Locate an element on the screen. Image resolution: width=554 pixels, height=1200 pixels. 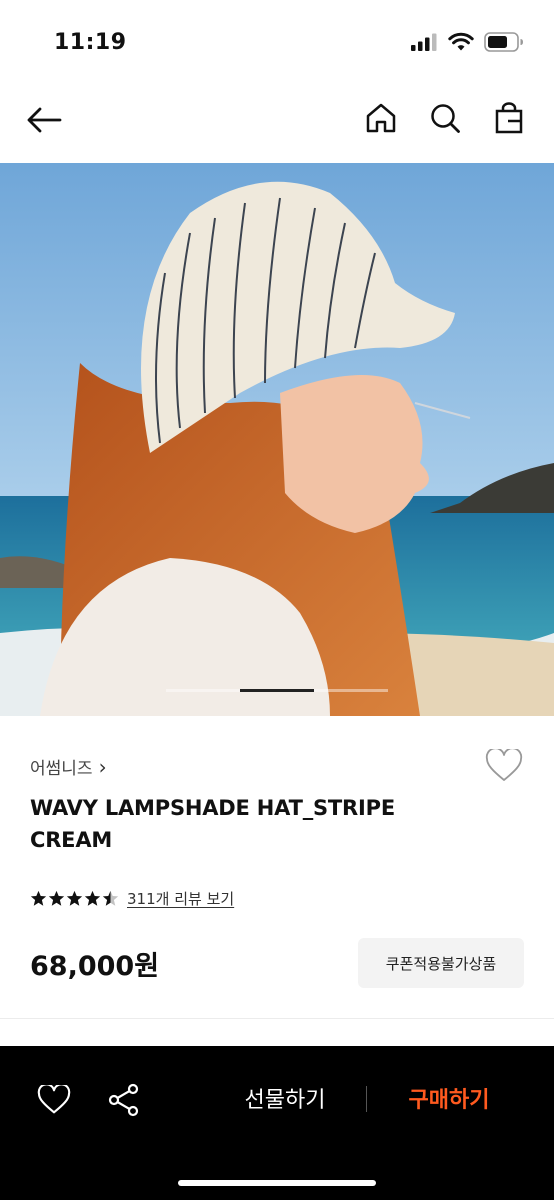
cellular-signal-icon is located at coordinates (424, 42).